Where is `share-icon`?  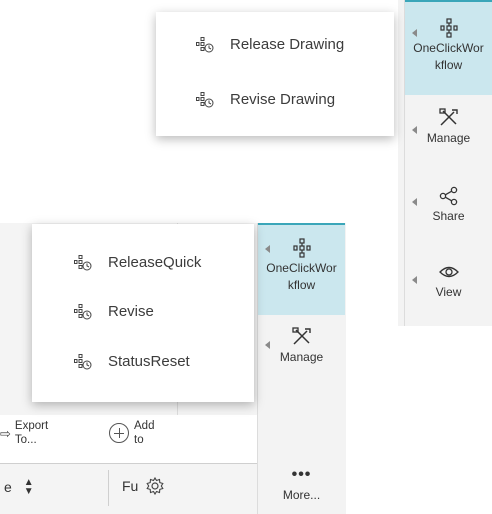
share-icon is located at coordinates (449, 196).